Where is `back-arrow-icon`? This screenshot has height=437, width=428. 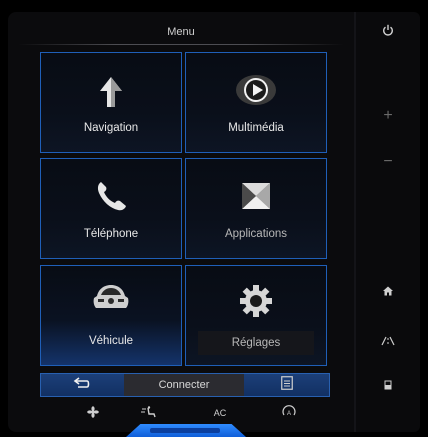
back-arrow-icon is located at coordinates (82, 385).